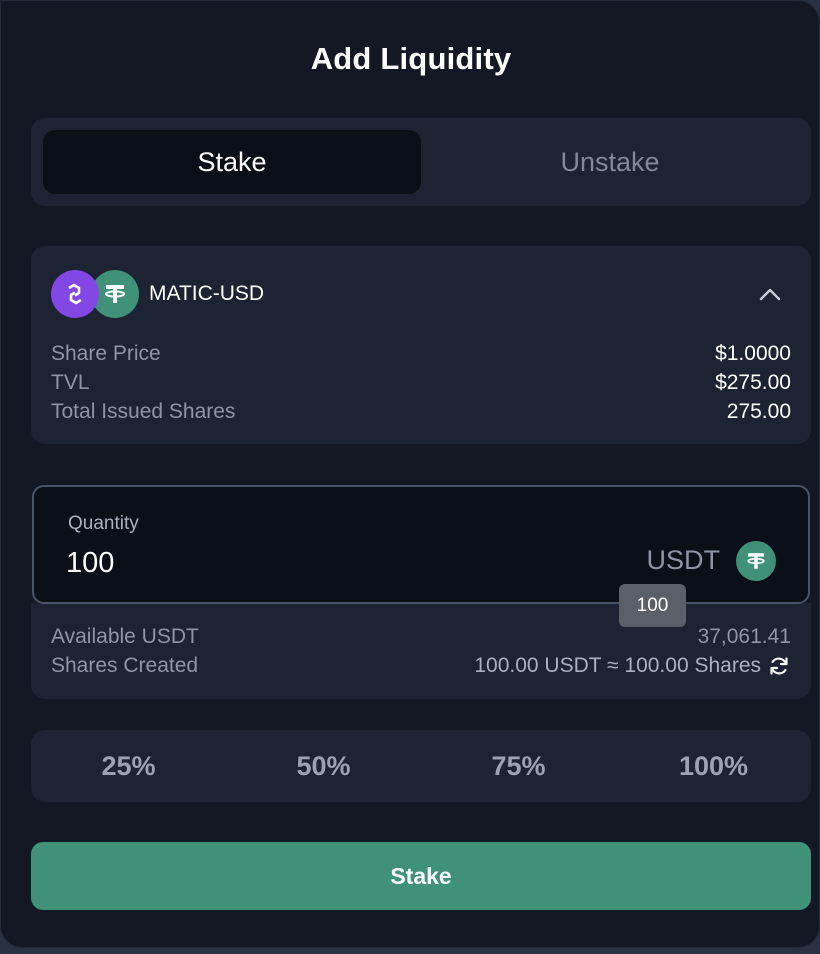 The height and width of the screenshot is (954, 820). What do you see at coordinates (207, 293) in the screenshot?
I see `pair-name: MATIC-USD` at bounding box center [207, 293].